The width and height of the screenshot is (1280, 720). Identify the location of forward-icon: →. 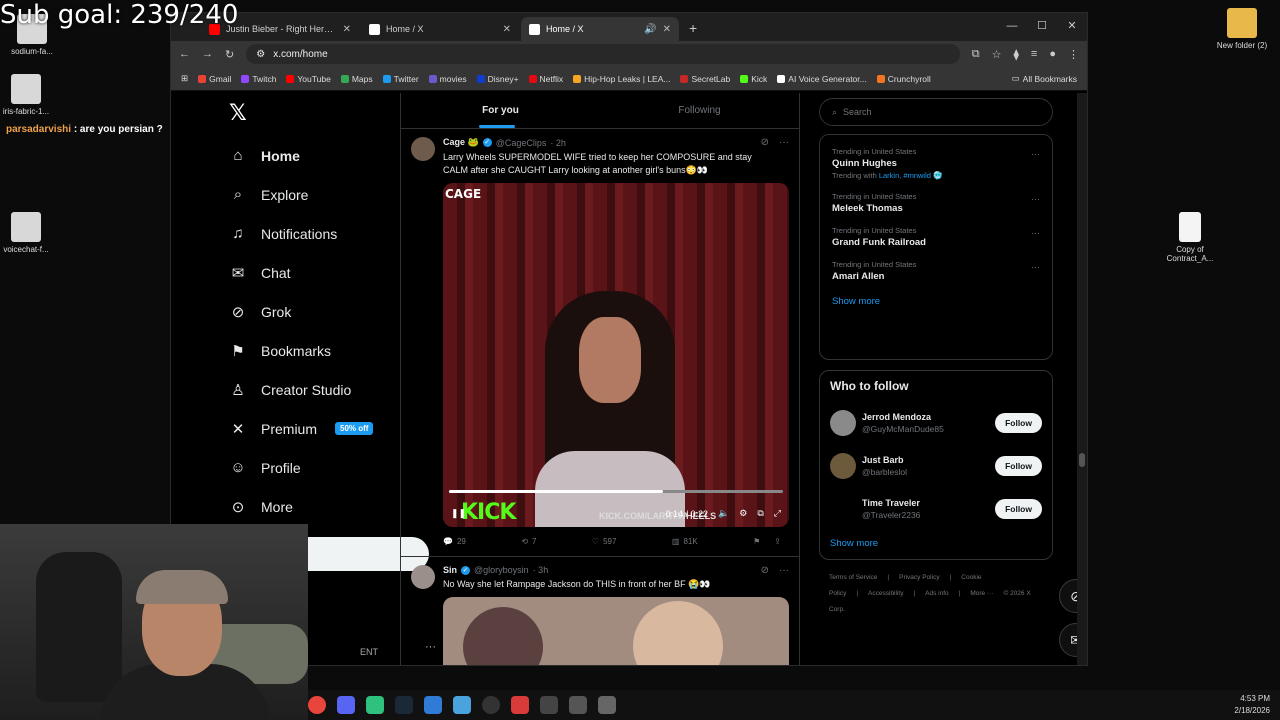
(207, 54).